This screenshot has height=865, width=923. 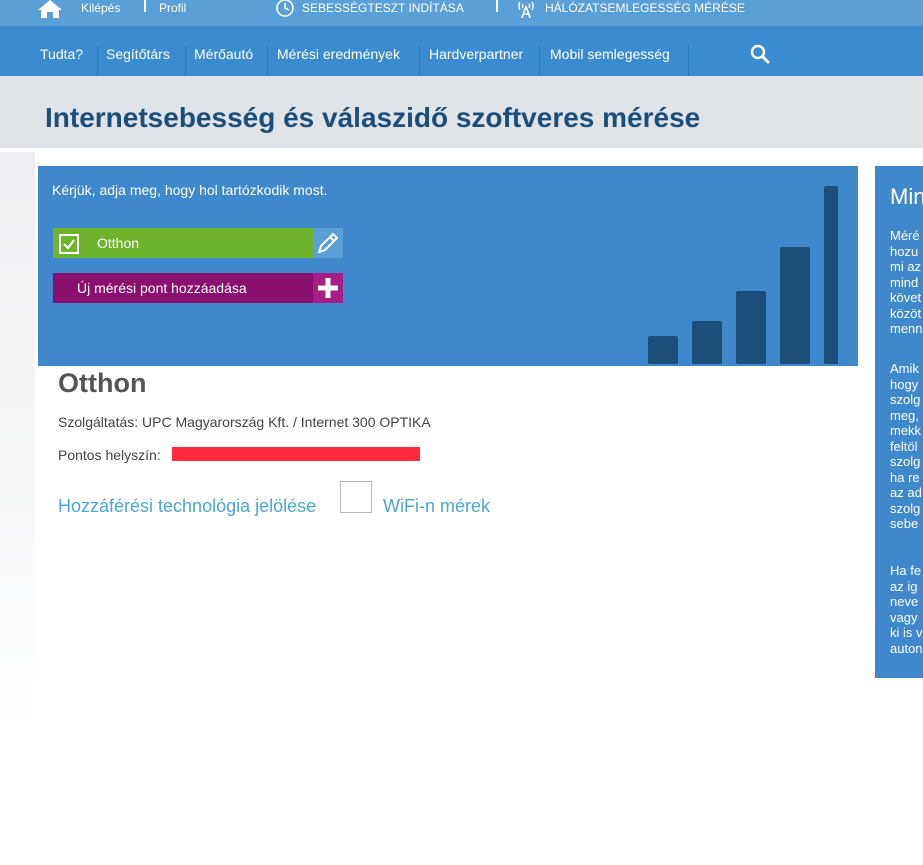 What do you see at coordinates (285, 11) in the screenshot?
I see `clock-icon` at bounding box center [285, 11].